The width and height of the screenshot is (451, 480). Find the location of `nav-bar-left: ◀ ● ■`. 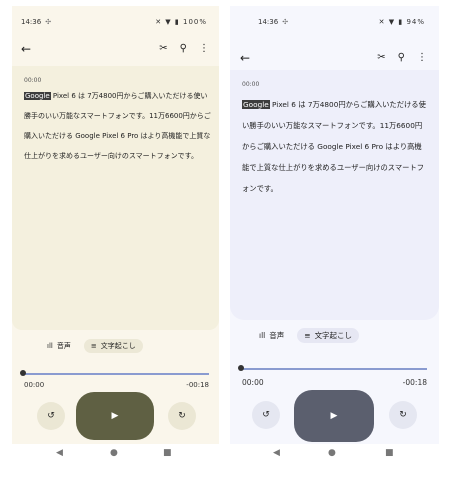

nav-bar-left: ◀ ● ■ is located at coordinates (112, 455).